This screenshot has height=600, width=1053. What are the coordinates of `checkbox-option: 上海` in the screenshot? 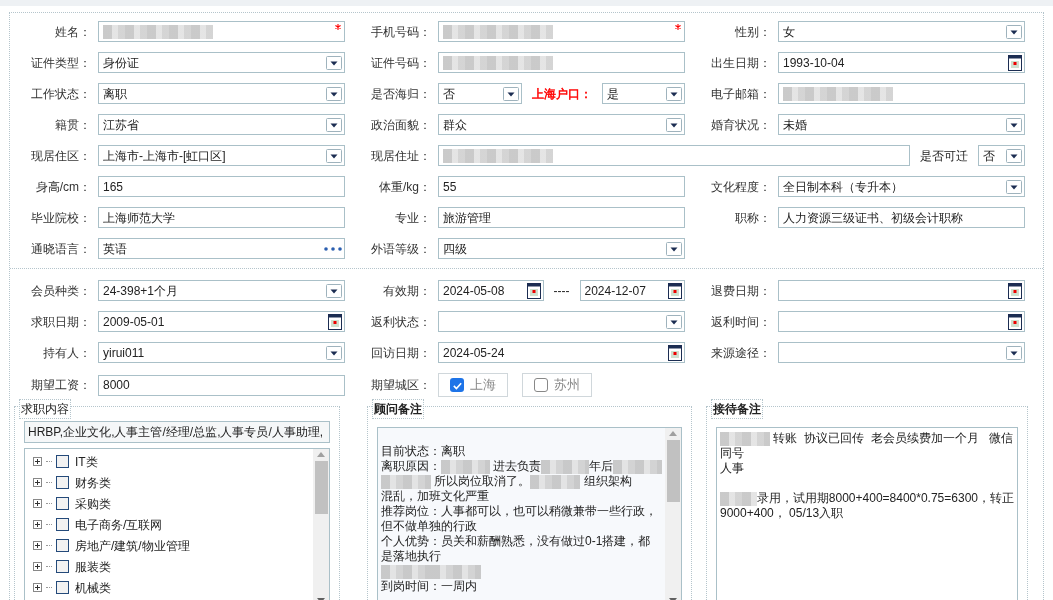 It's located at (473, 385).